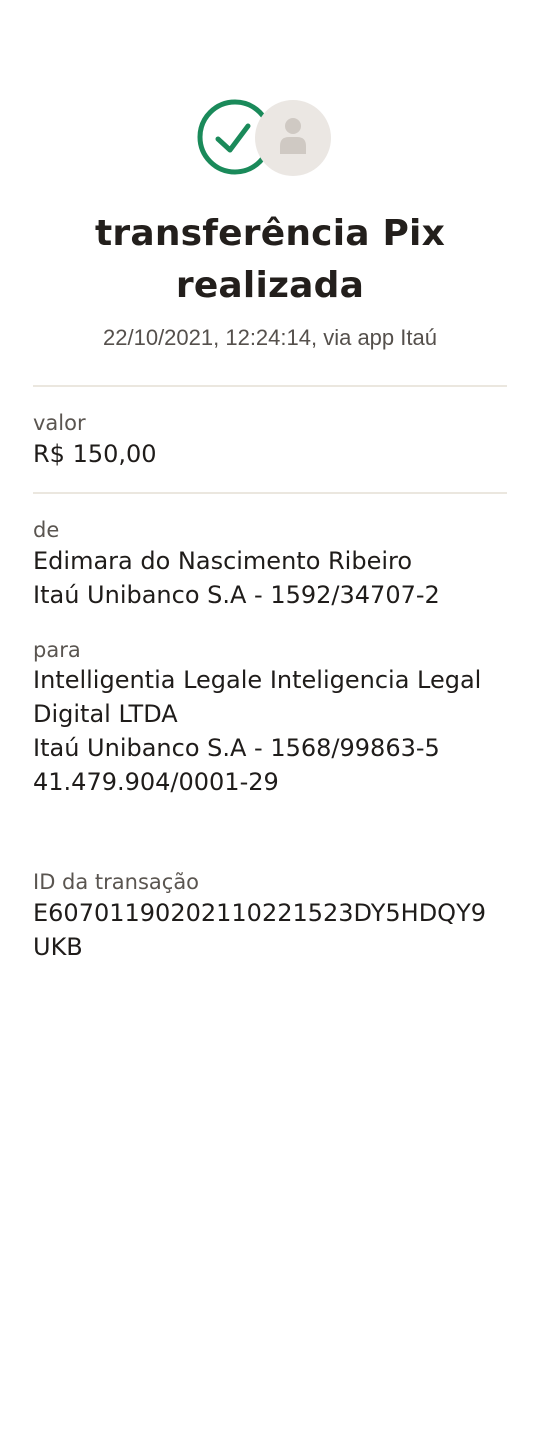 Image resolution: width=540 pixels, height=1453 pixels. What do you see at coordinates (273, 930) in the screenshot?
I see `transaction-id: E60701190202110221523DY5HDQY9 UKB` at bounding box center [273, 930].